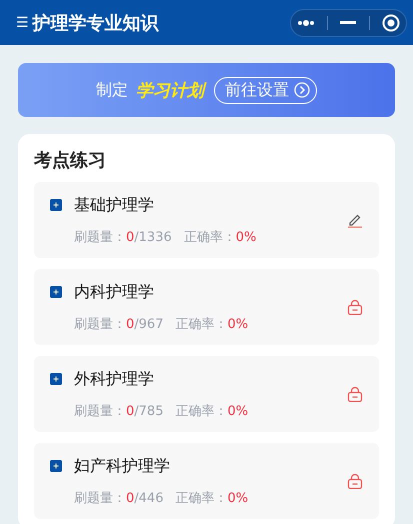 This screenshot has width=413, height=524. I want to click on more-icon, so click(306, 23).